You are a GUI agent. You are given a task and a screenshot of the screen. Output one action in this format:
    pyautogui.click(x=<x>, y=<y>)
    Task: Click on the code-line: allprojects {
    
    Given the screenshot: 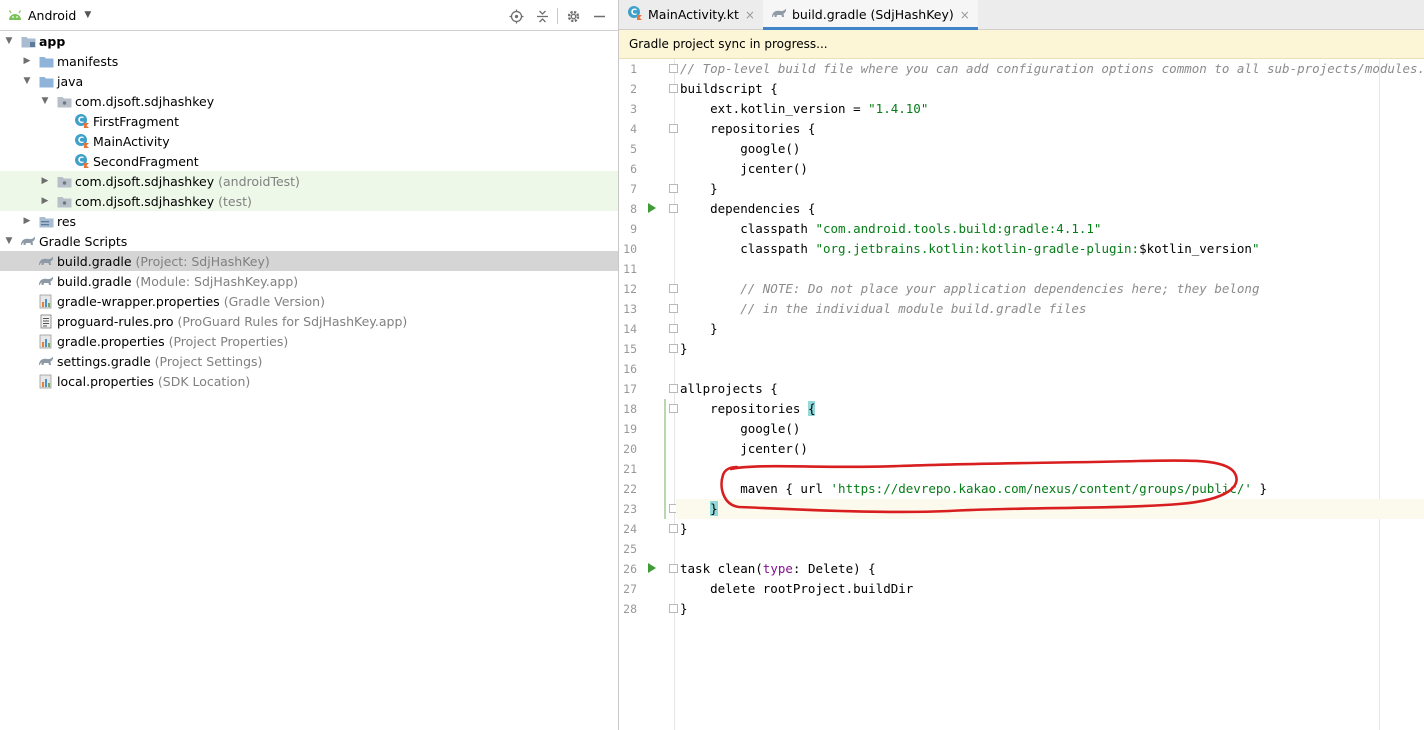 What is the action you would take?
    pyautogui.click(x=1050, y=389)
    